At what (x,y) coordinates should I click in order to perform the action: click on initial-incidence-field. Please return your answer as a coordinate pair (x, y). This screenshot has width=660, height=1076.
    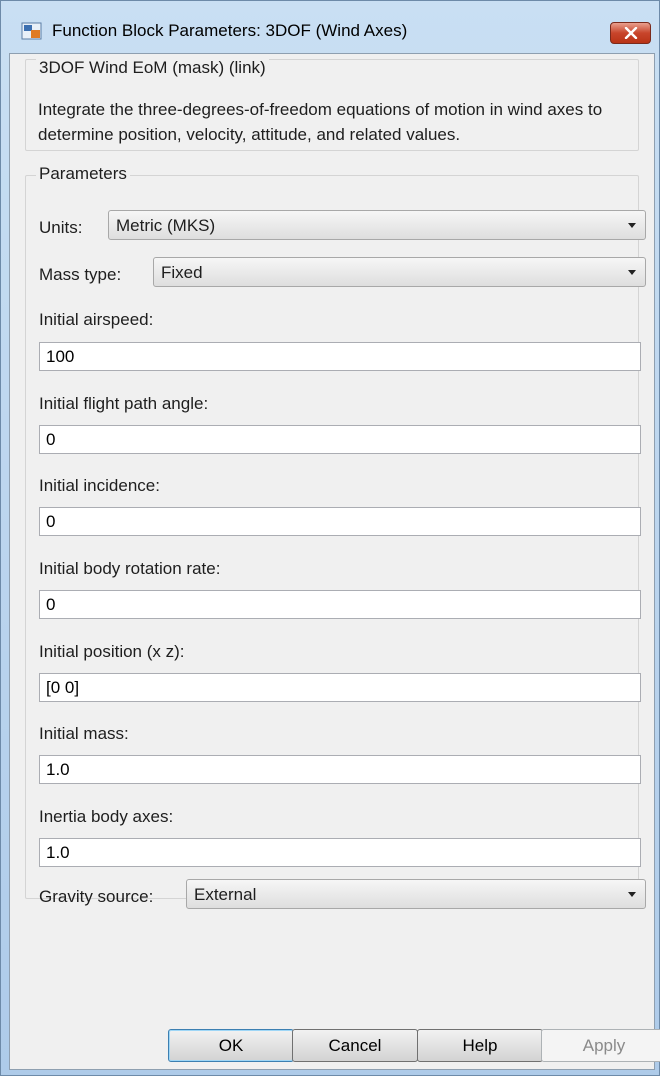
    Looking at the image, I should click on (340, 521).